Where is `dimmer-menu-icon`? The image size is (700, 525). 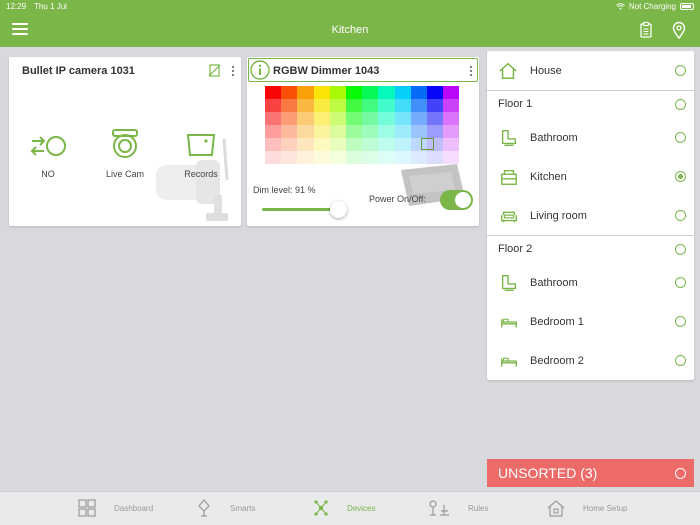 dimmer-menu-icon is located at coordinates (471, 71).